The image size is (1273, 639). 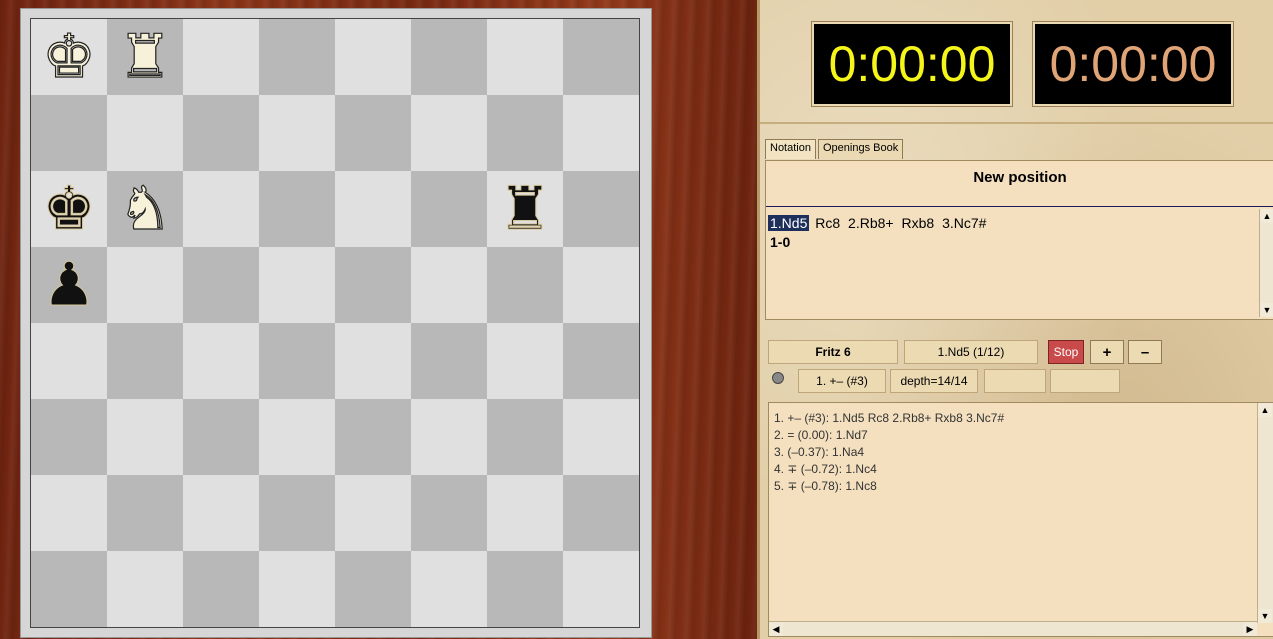 I want to click on white-king-icon: ♚, so click(x=68, y=56).